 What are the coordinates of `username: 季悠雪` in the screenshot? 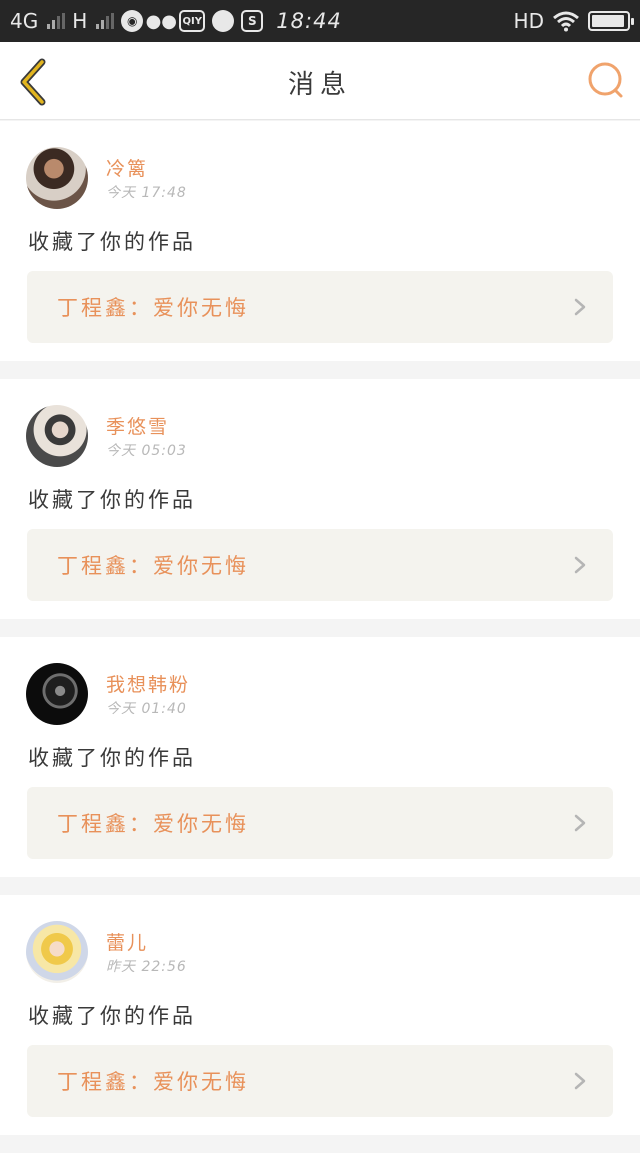 It's located at (137, 425).